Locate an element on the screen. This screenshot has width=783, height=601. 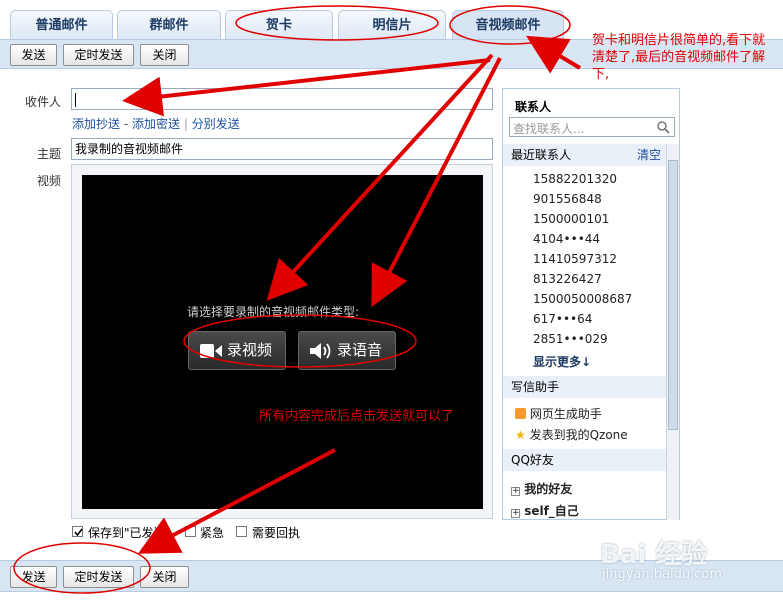
contacts-scrollbar is located at coordinates (672, 332).